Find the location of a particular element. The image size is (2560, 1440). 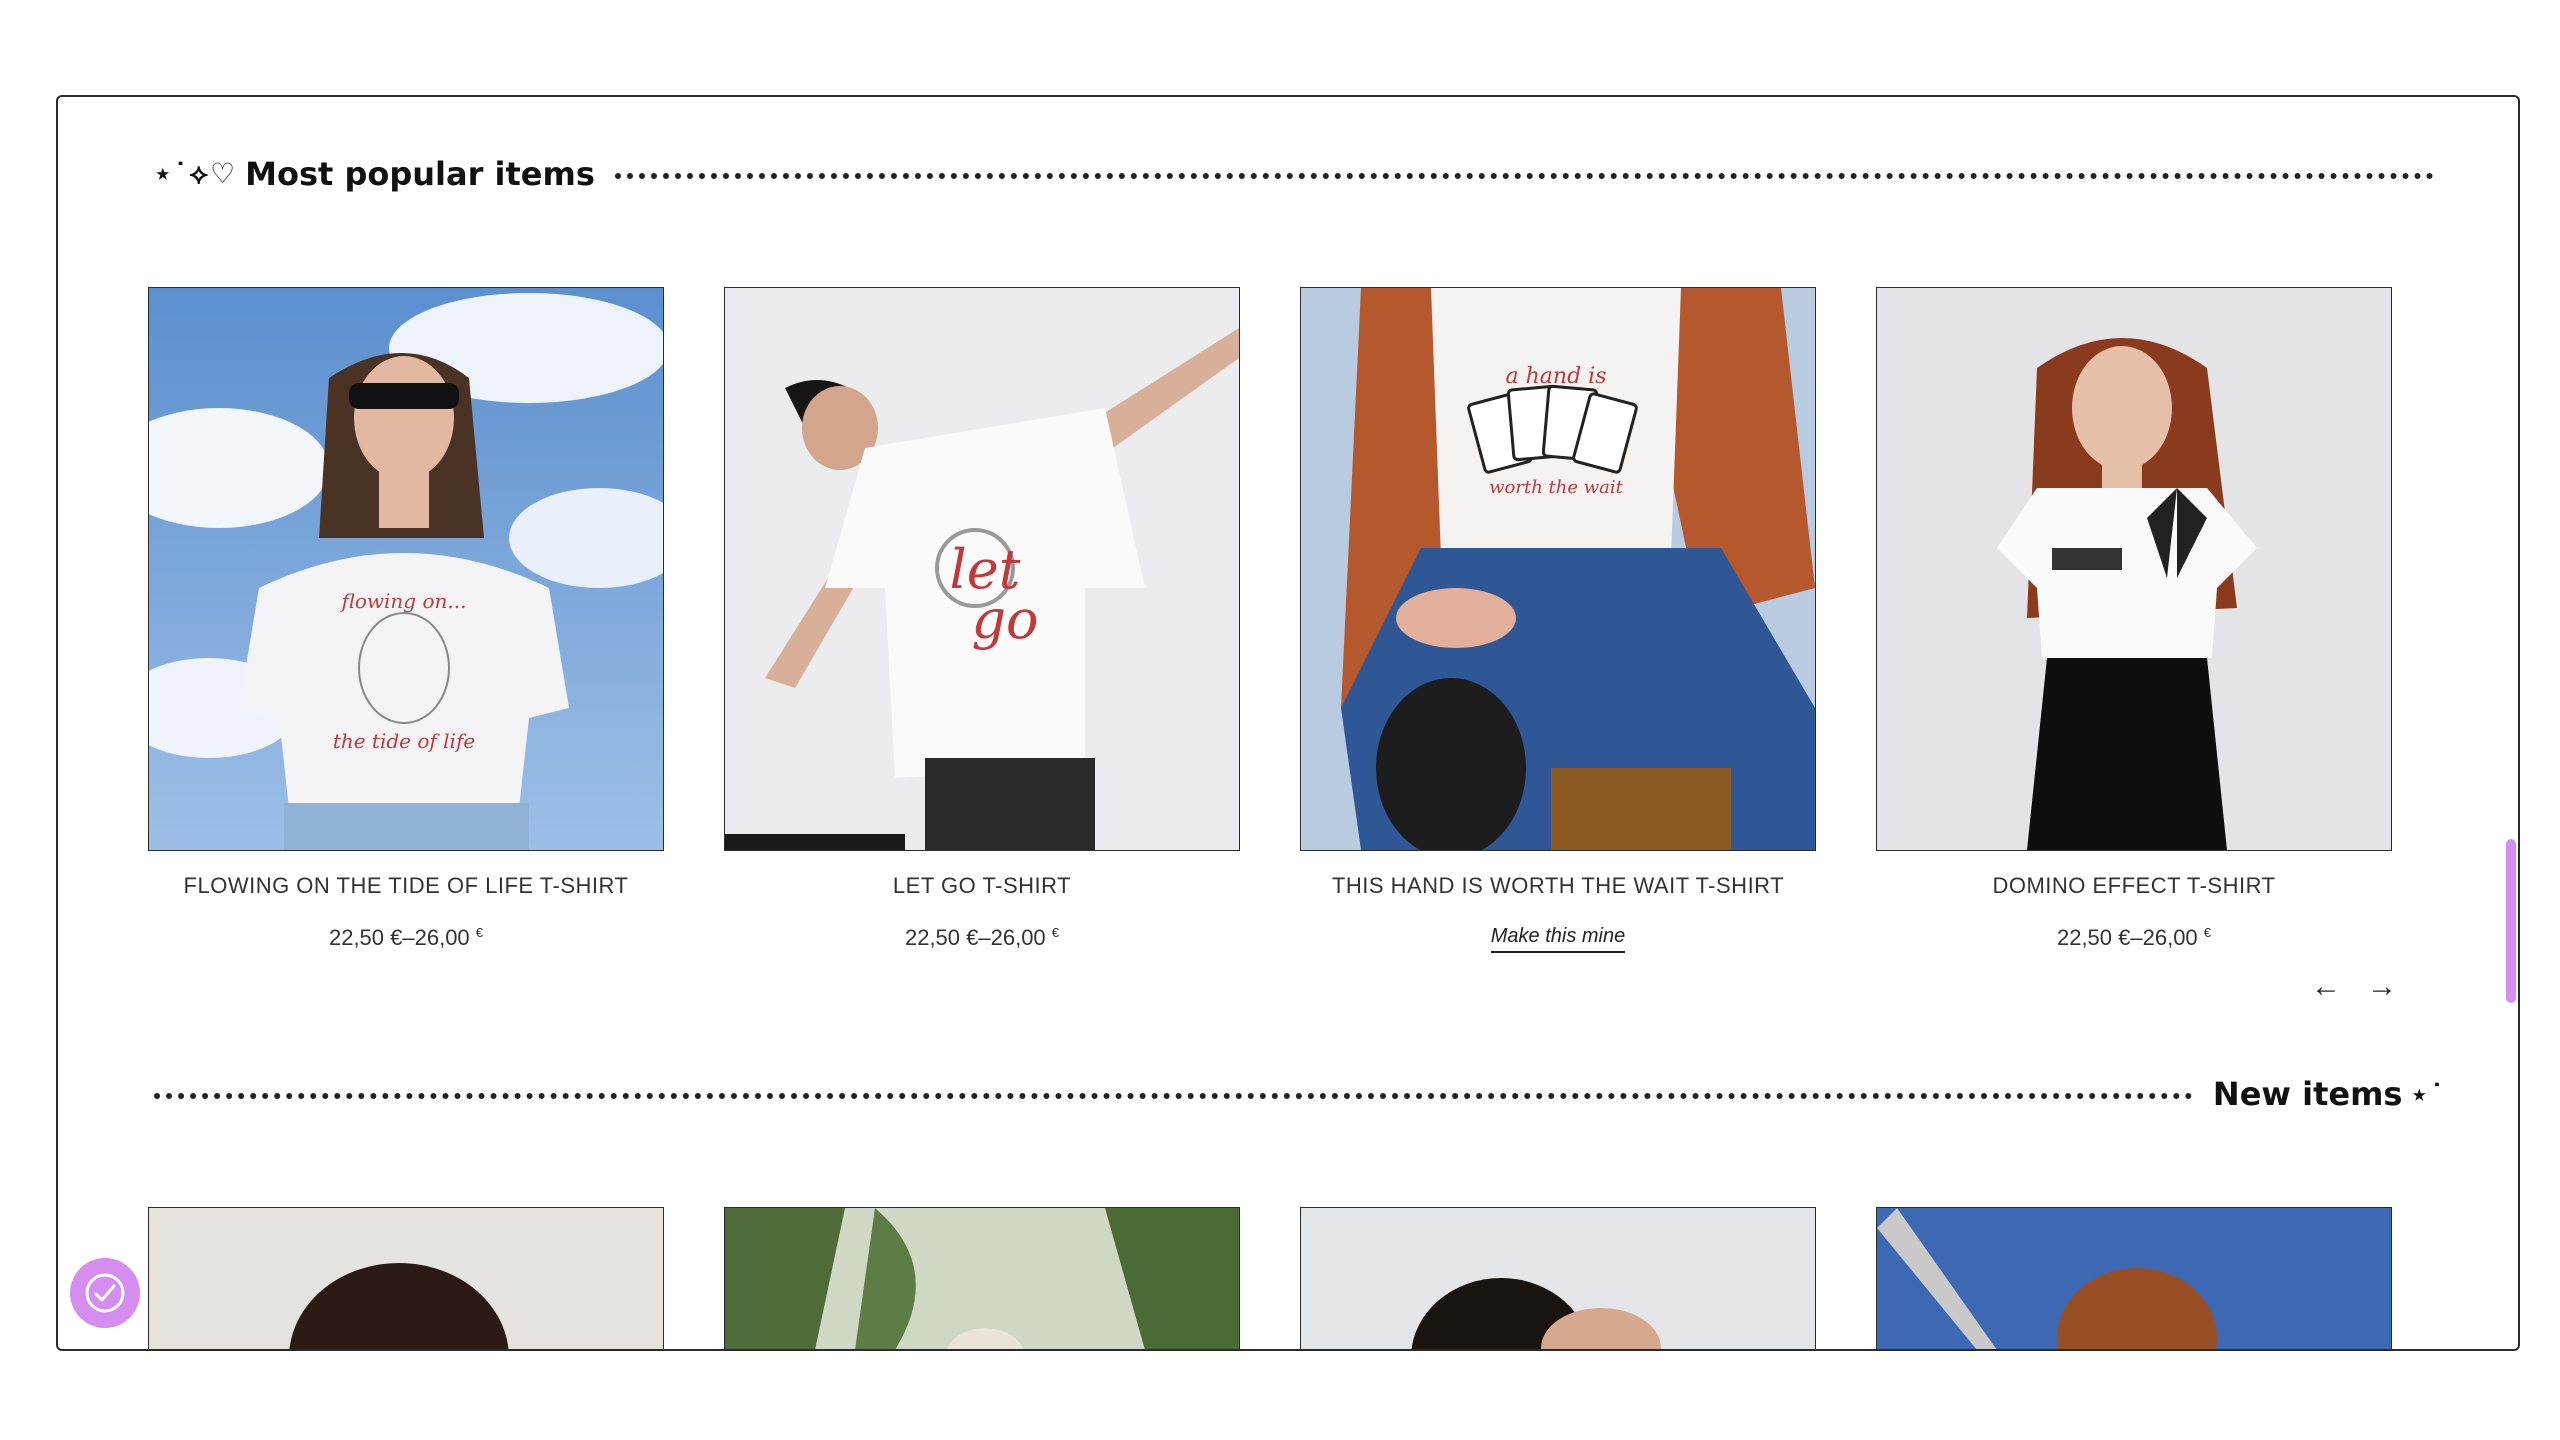

product-card: let go LET GO T-SHIRT 22,50 €–26,00 € is located at coordinates (982, 619).